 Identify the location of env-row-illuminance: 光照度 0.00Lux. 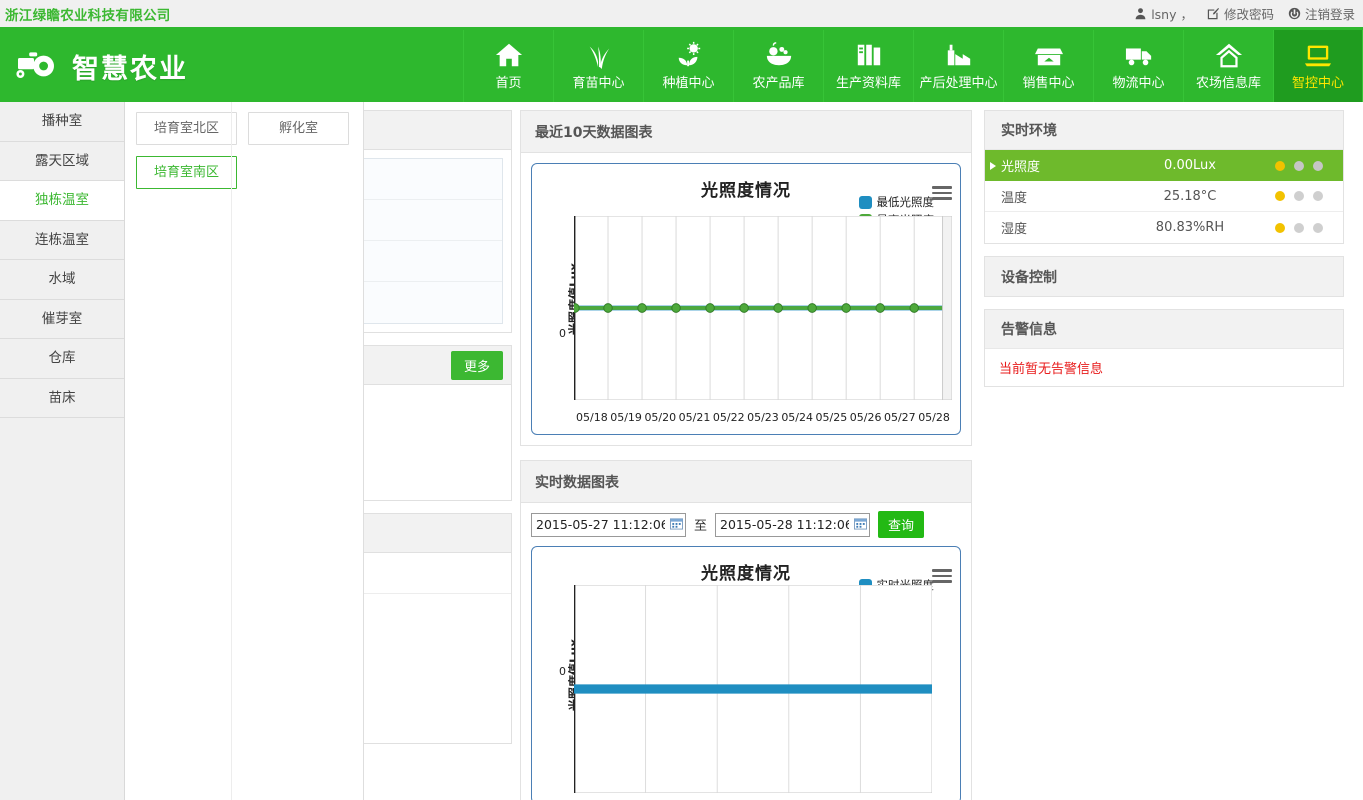
(1164, 165).